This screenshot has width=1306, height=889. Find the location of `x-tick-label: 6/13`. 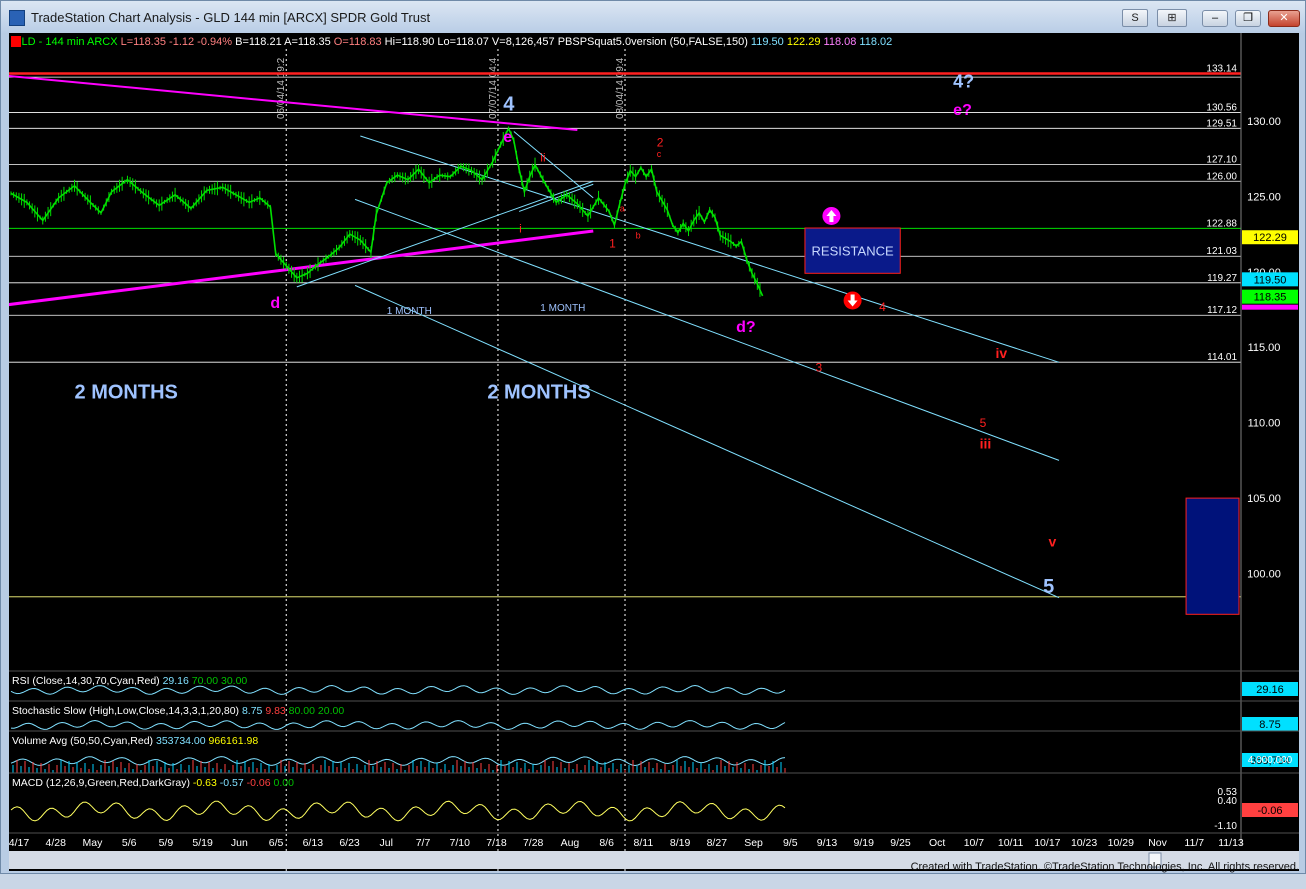

x-tick-label: 6/13 is located at coordinates (313, 843).